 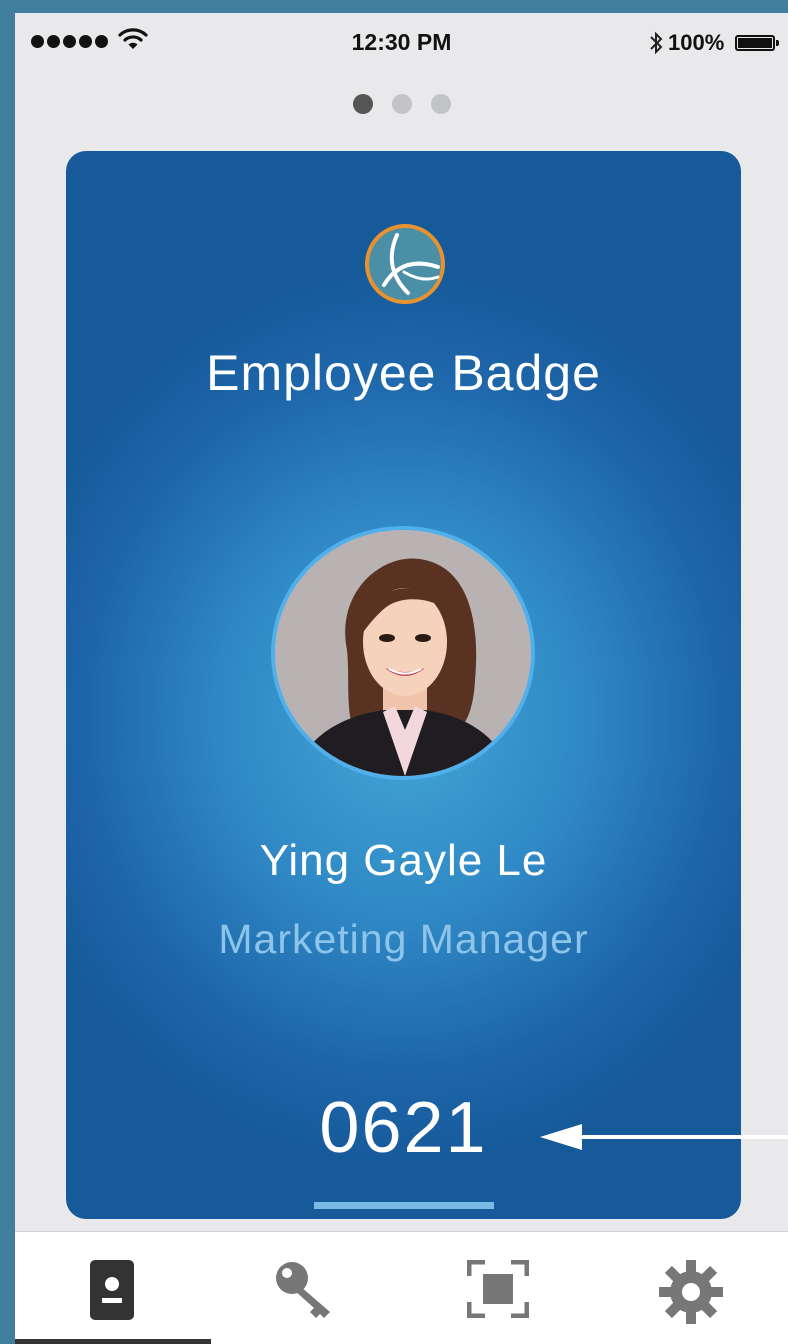 I want to click on employee-photo, so click(x=403, y=653).